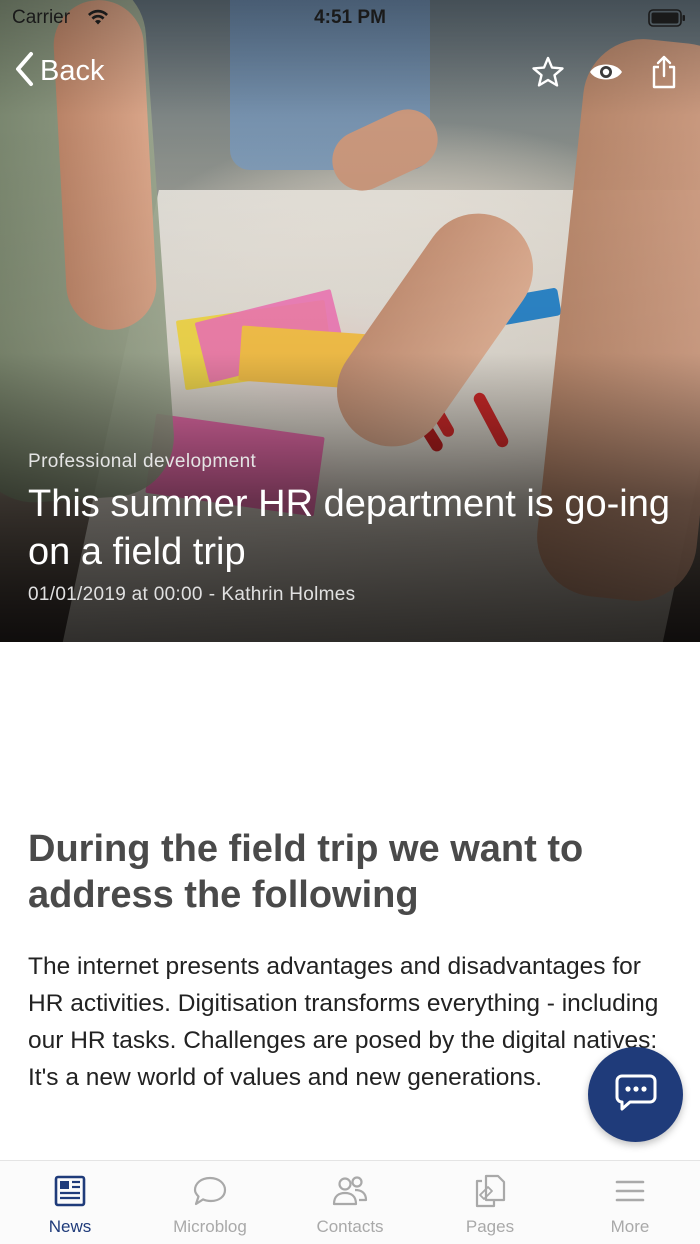 Image resolution: width=700 pixels, height=1244 pixels. Describe the element at coordinates (24, 71) in the screenshot. I see `chevron-left-icon` at that location.